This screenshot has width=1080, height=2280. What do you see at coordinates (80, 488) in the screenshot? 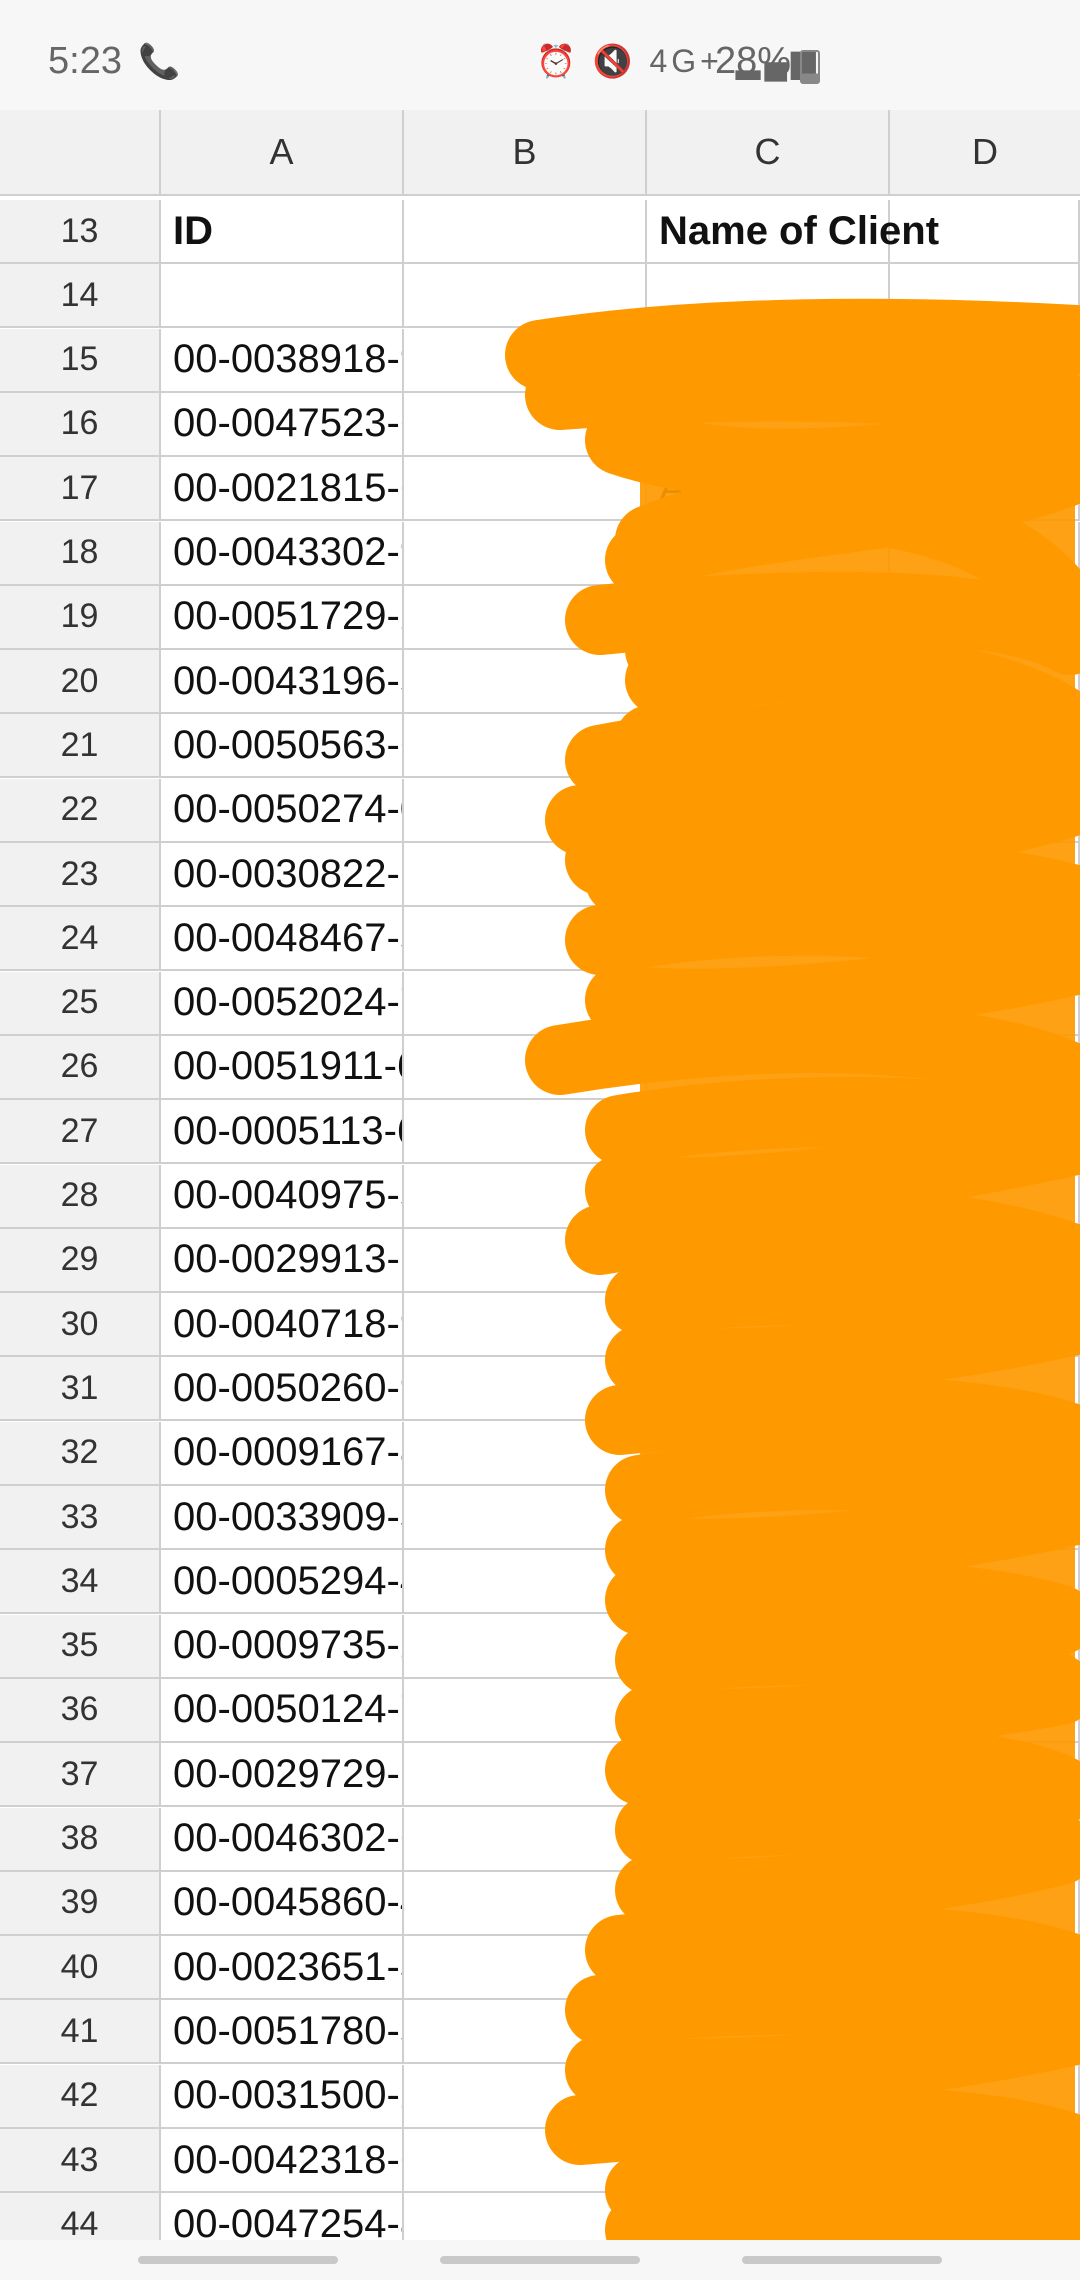
I see `row-number: 17` at bounding box center [80, 488].